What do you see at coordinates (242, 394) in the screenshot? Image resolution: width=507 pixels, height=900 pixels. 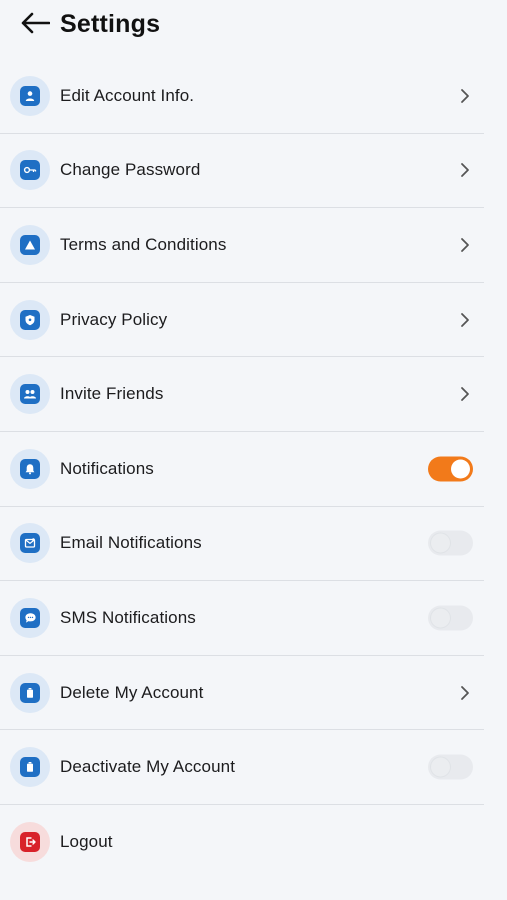 I see `settings-item-invite-friends: Invite Friends` at bounding box center [242, 394].